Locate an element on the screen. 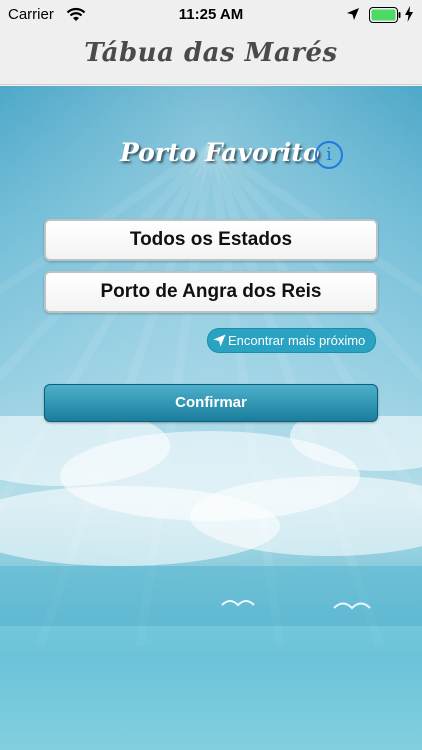 This screenshot has height=750, width=422. app-title: Tábua das Marés is located at coordinates (211, 53).